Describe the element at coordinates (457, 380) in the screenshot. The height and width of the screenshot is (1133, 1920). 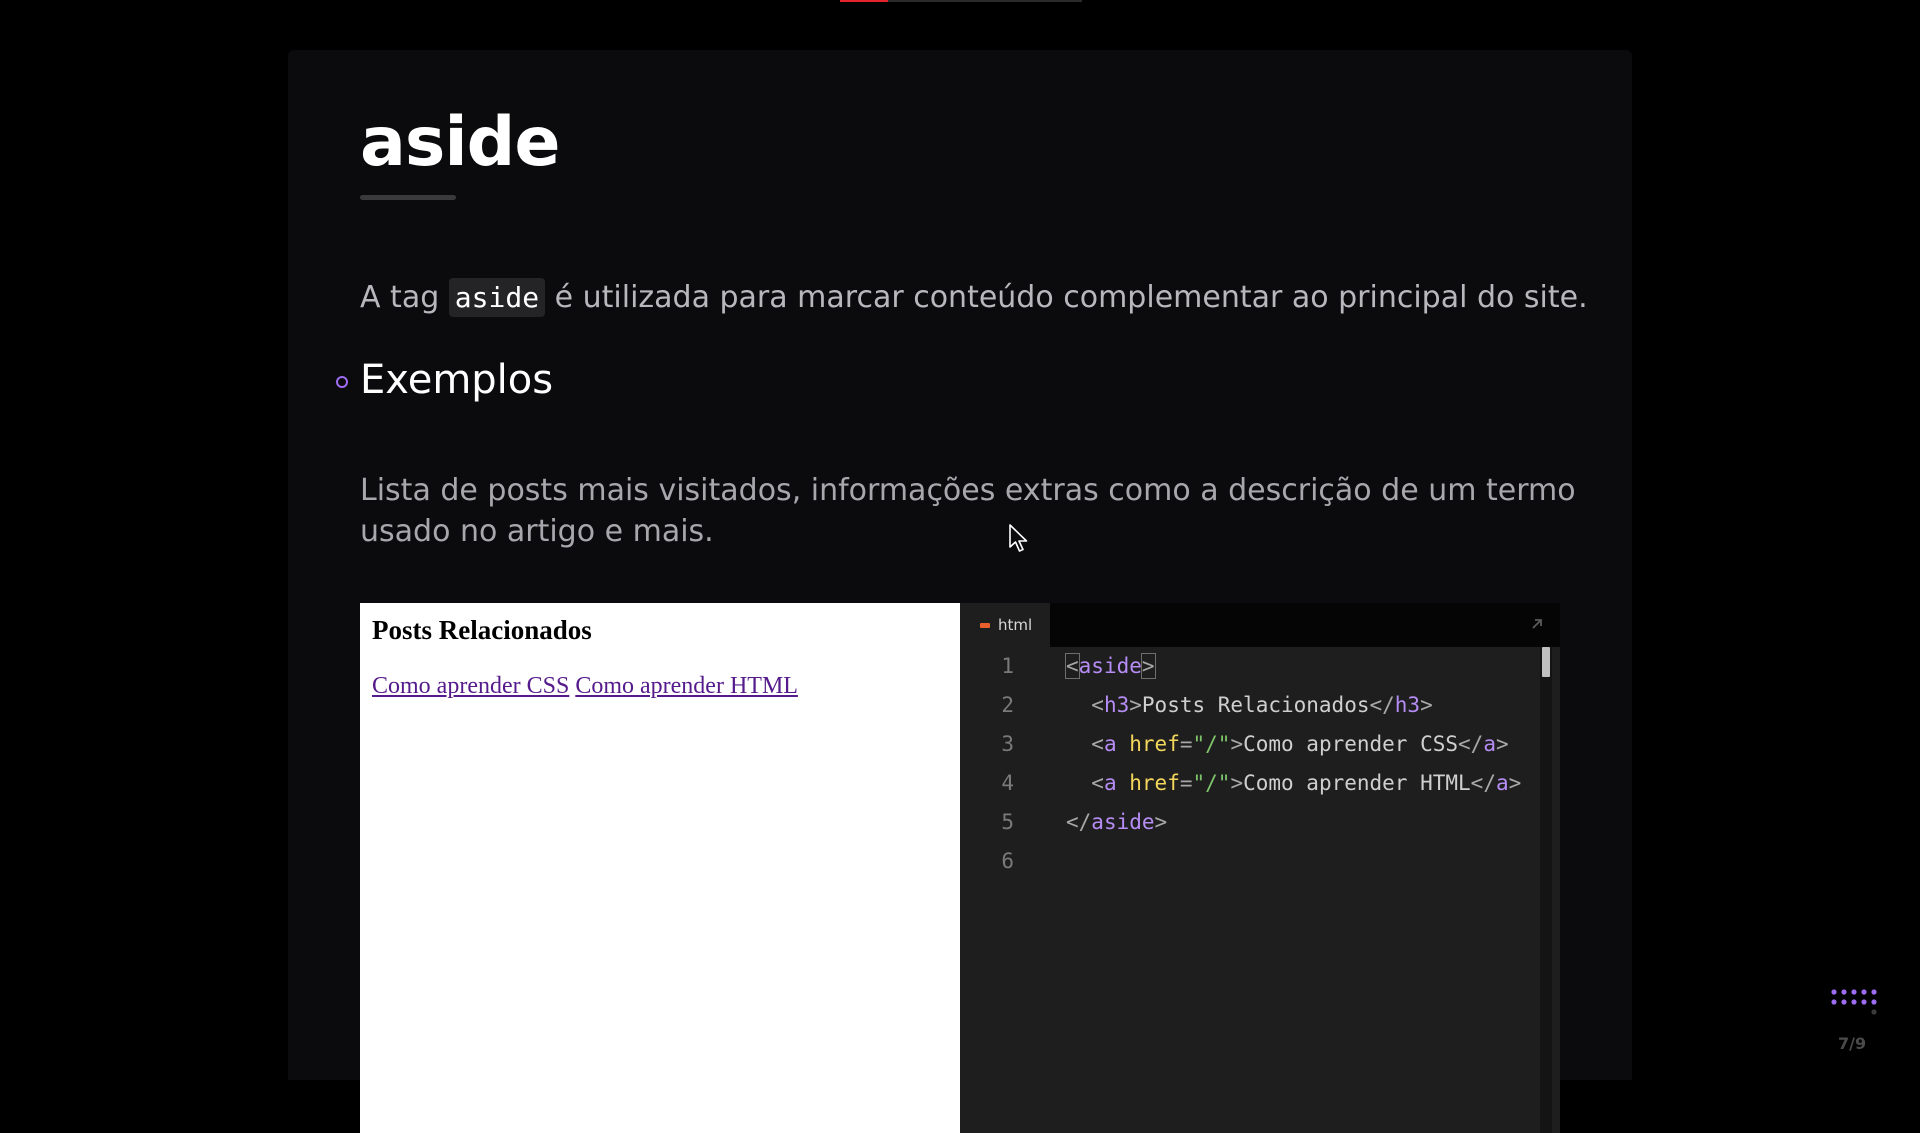
I see `section-heading: Exemplos` at that location.